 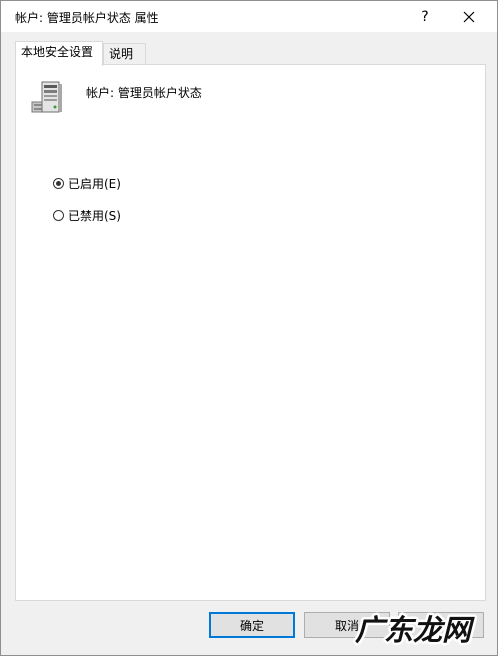 I want to click on close-button, so click(x=469, y=16).